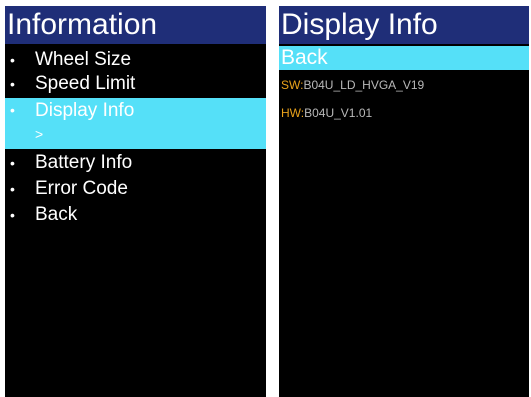  Describe the element at coordinates (293, 113) in the screenshot. I see `hw-key-label: HW:` at that location.